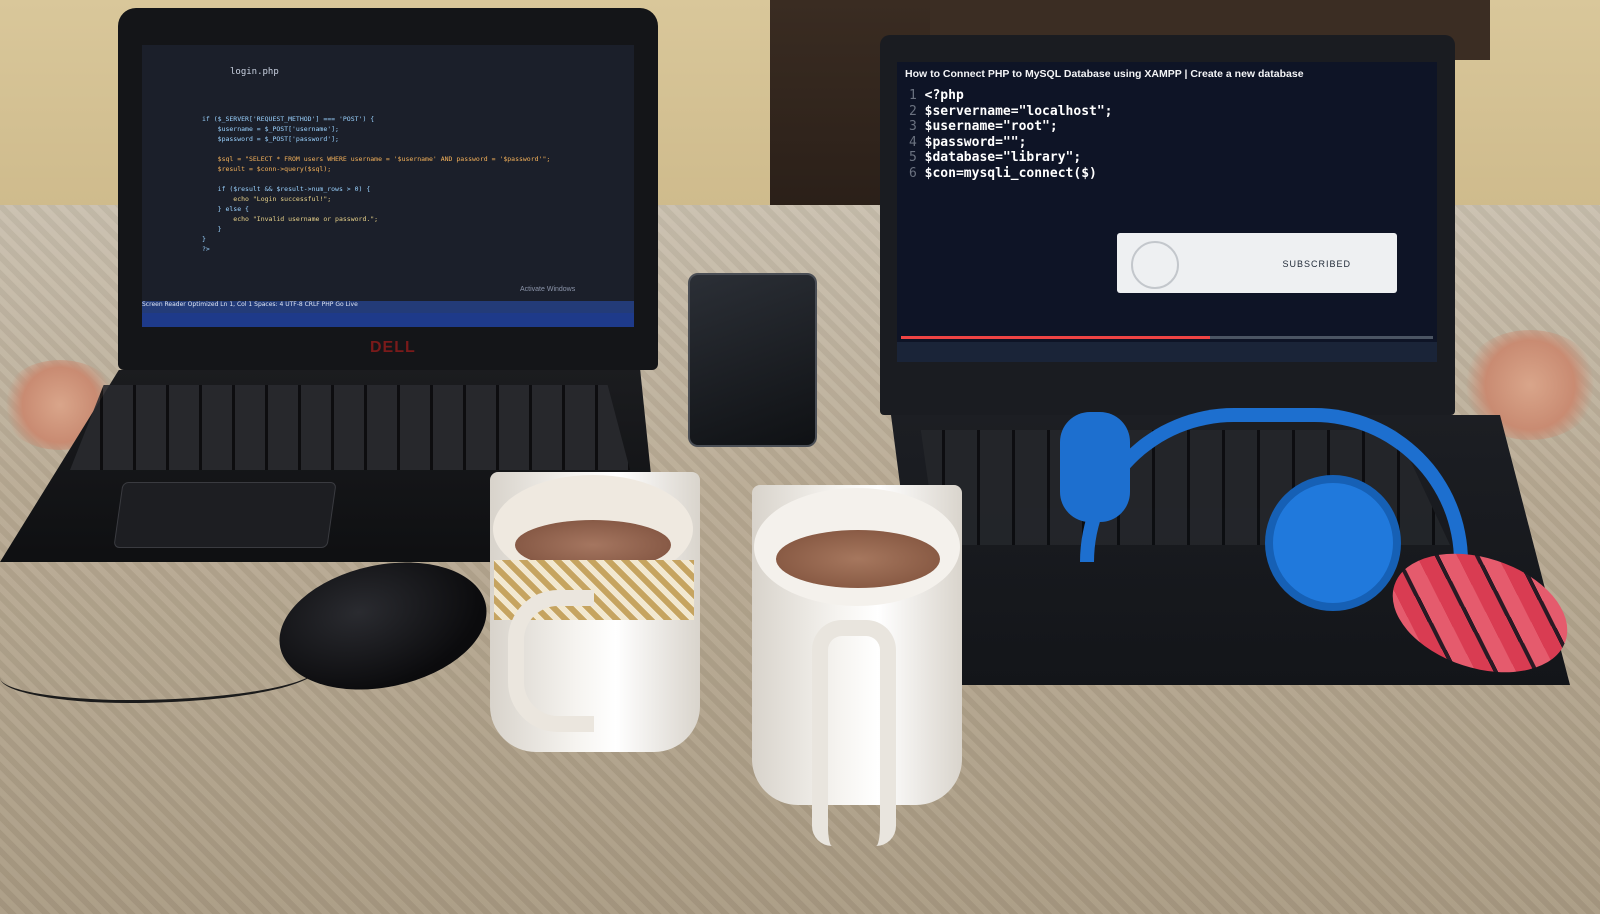 The image size is (1600, 914). I want to click on editor-tab: login.php, so click(254, 72).